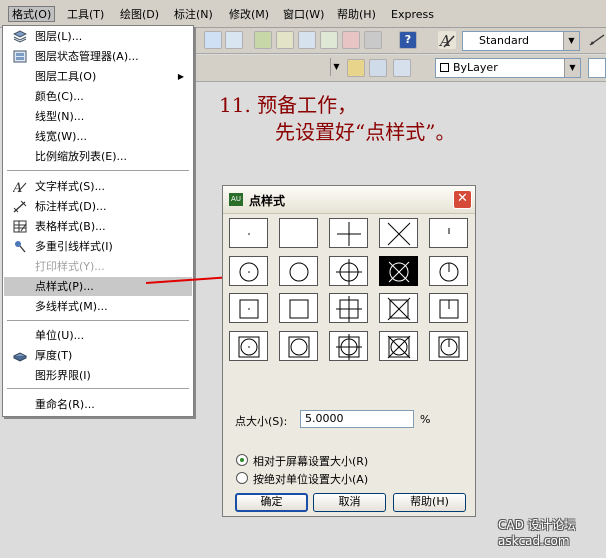 This screenshot has width=606, height=558. What do you see at coordinates (357, 419) in the screenshot?
I see `point-size-input: 5.0000` at bounding box center [357, 419].